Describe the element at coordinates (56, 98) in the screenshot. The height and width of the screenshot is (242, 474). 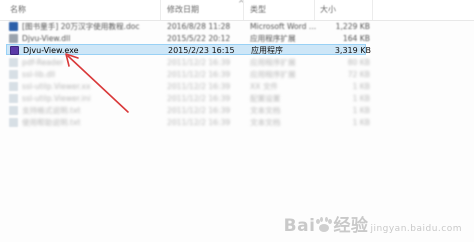
I see `file-name: ssl-utilp.Viewer.ini` at that location.